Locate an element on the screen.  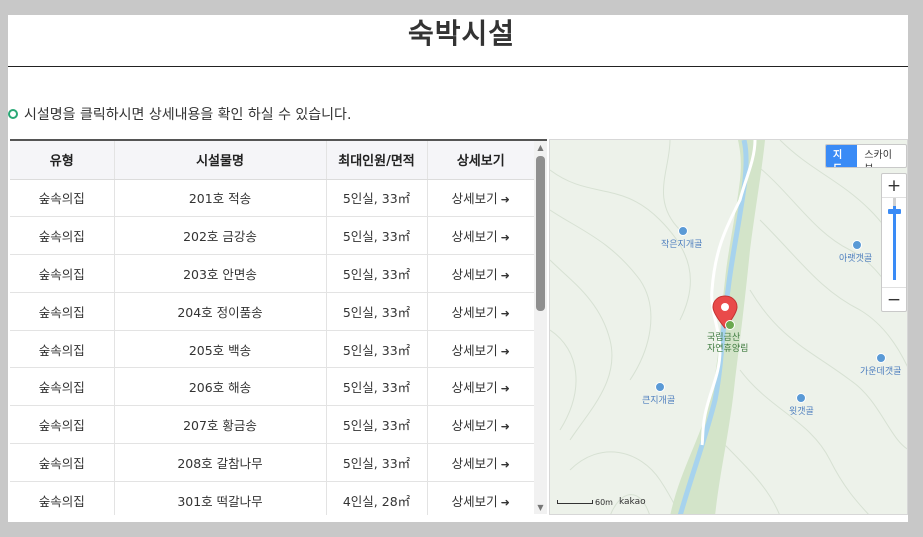
table-row: 숲속의집 202호 금강송 5인실, 33㎡ 상세보기 ➜ is located at coordinates (272, 236).